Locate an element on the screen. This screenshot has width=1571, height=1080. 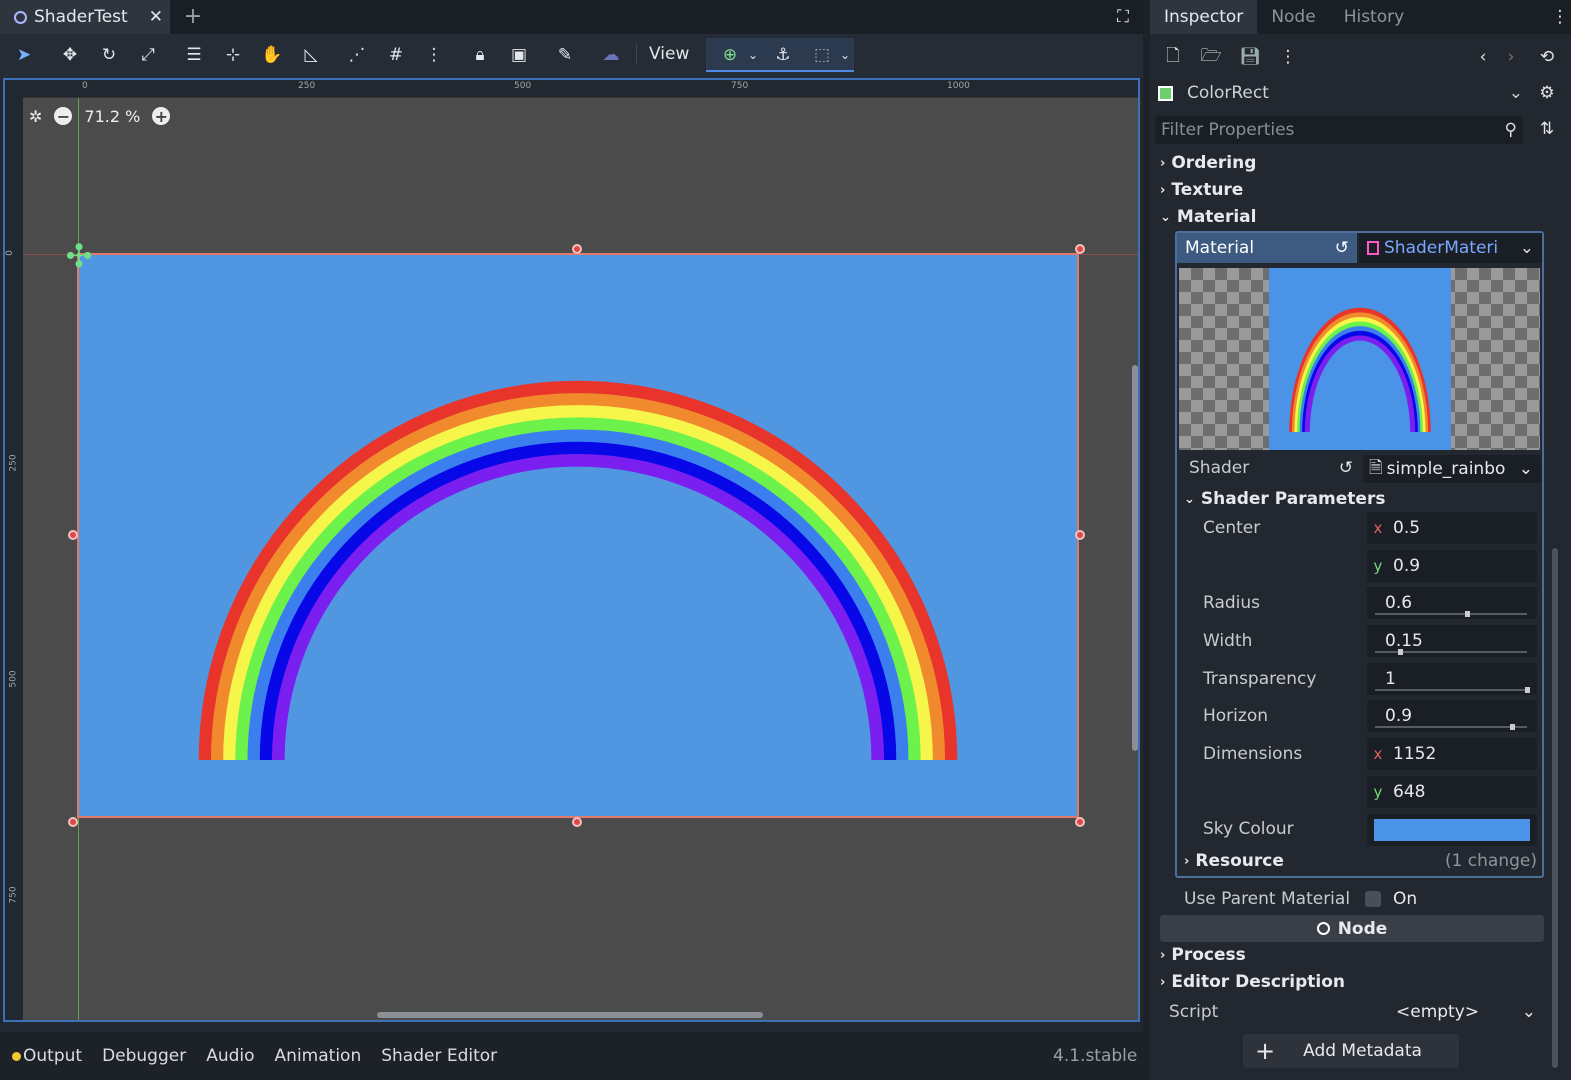
view-menu: View is located at coordinates (662, 54).